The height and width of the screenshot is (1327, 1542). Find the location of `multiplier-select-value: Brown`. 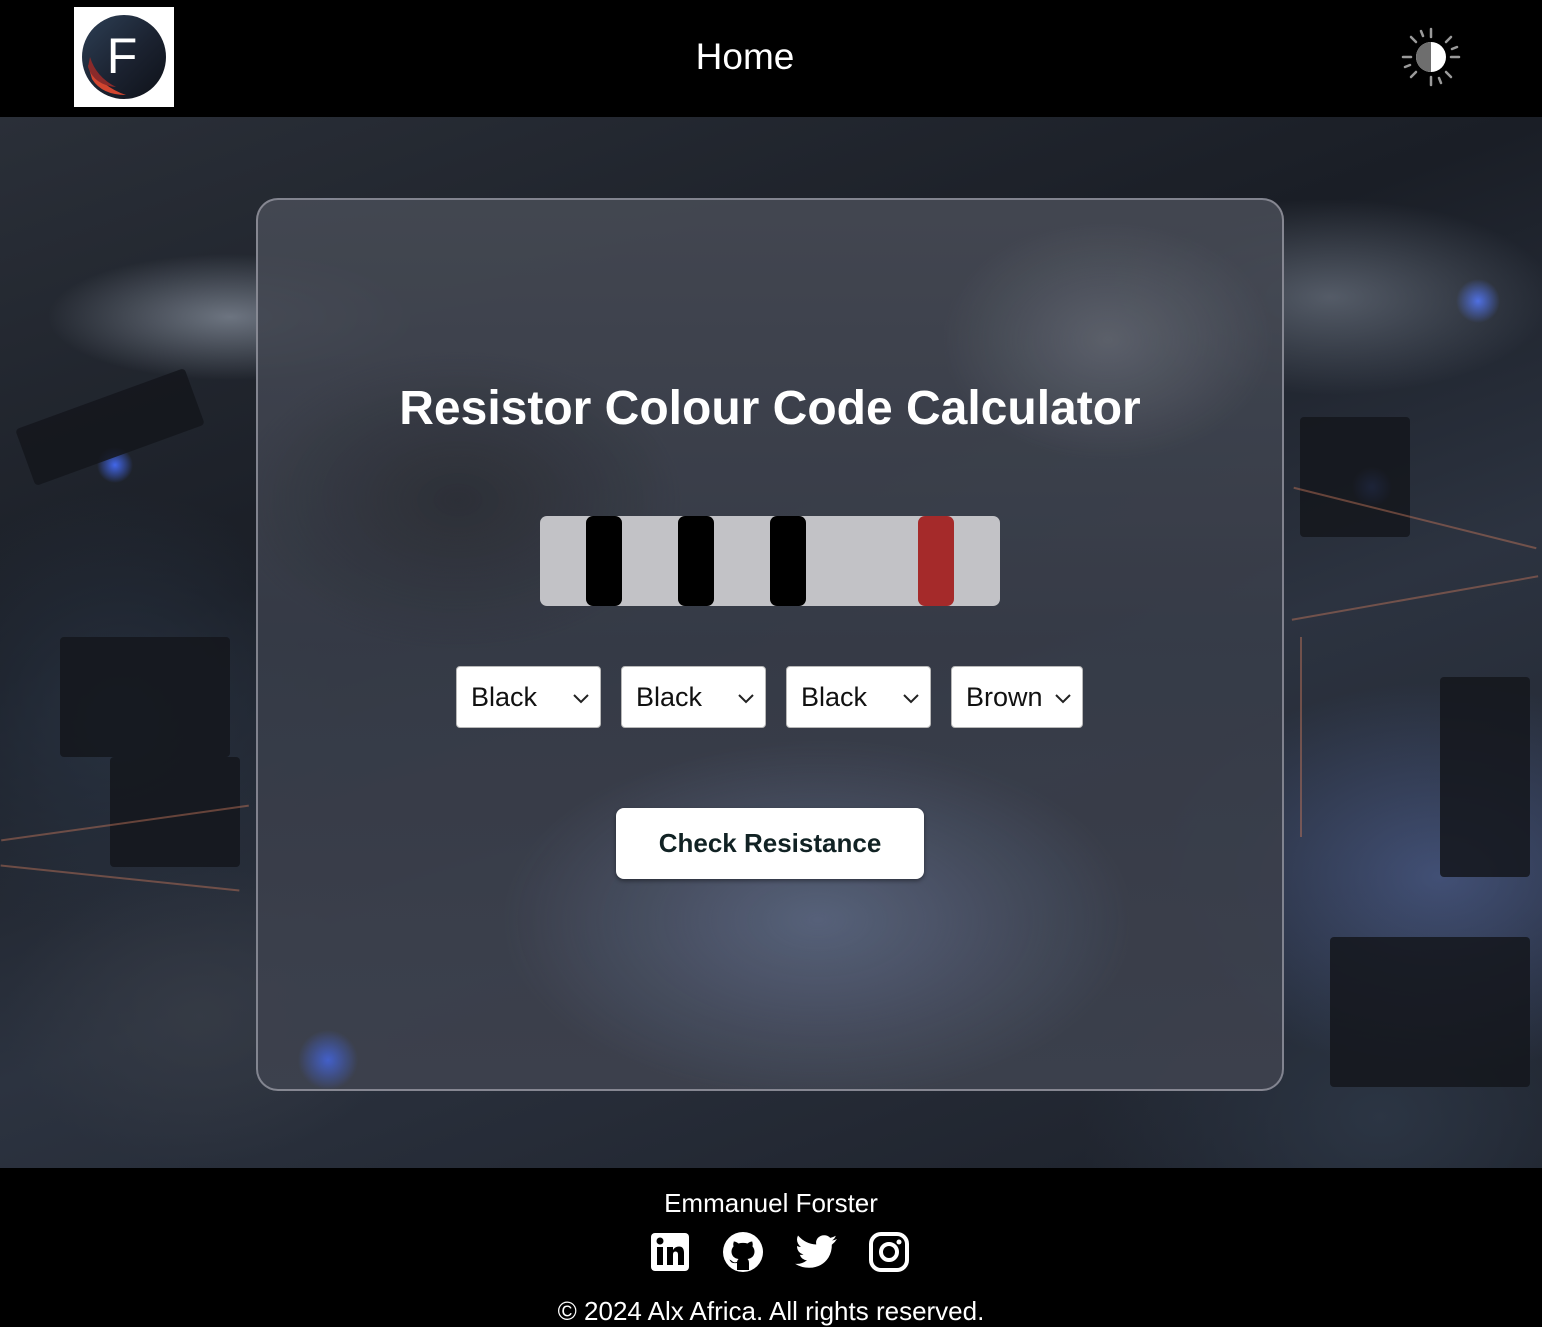

multiplier-select-value: Brown is located at coordinates (1004, 697).